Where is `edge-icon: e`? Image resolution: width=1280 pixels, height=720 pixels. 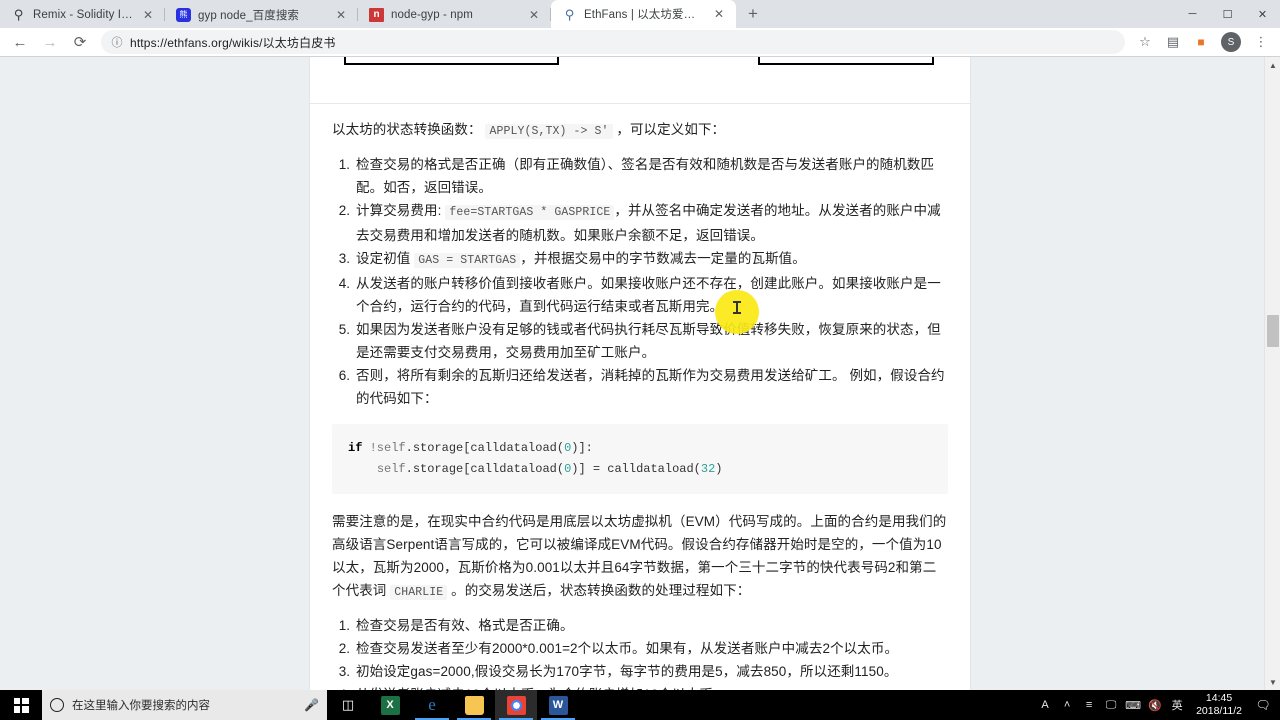 edge-icon: e is located at coordinates (432, 704).